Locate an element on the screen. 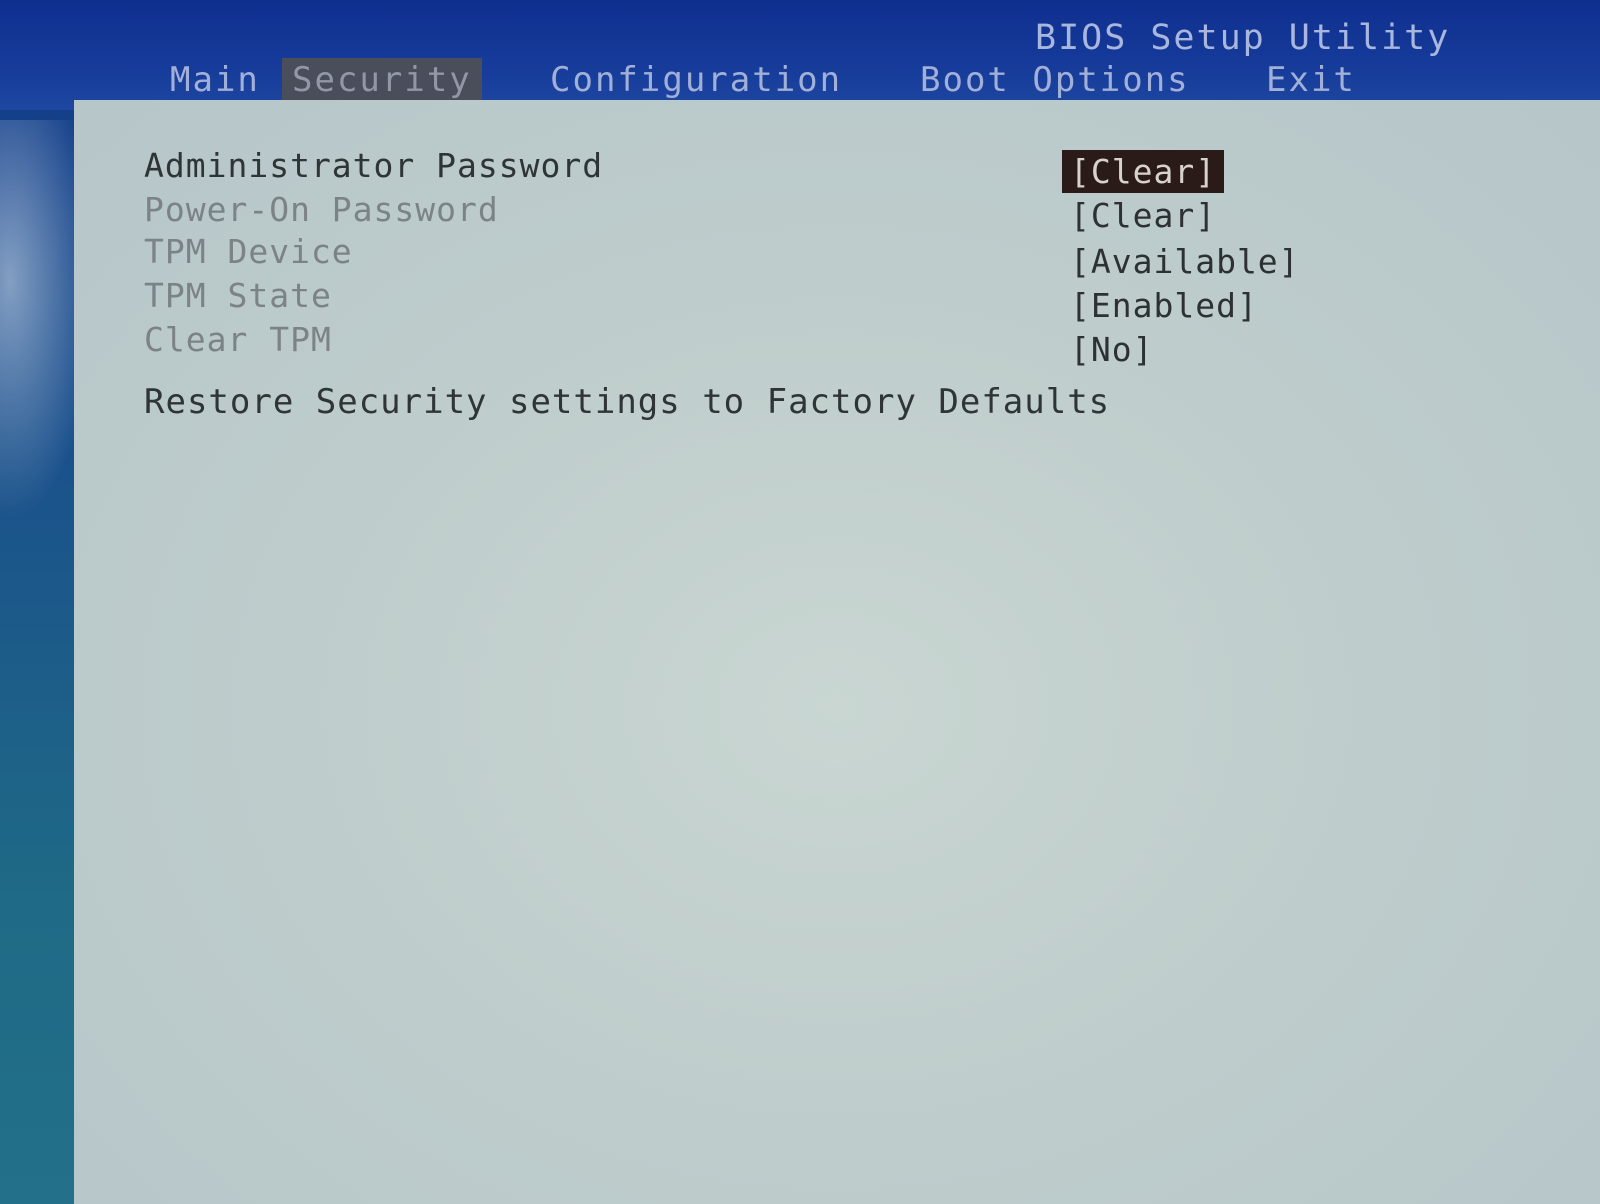 The image size is (1600, 1204). setting-row-tpm-state: TPM State [Enabled] is located at coordinates (864, 300).